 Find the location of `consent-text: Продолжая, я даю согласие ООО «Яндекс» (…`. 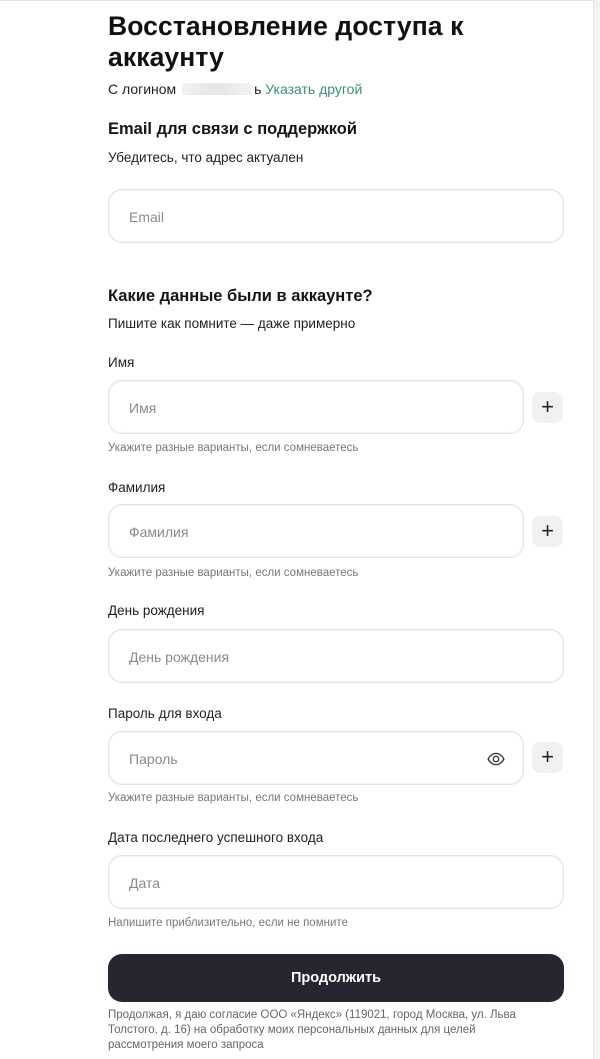

consent-text: Продолжая, я даю согласие ООО «Яндекс» (… is located at coordinates (312, 1030).